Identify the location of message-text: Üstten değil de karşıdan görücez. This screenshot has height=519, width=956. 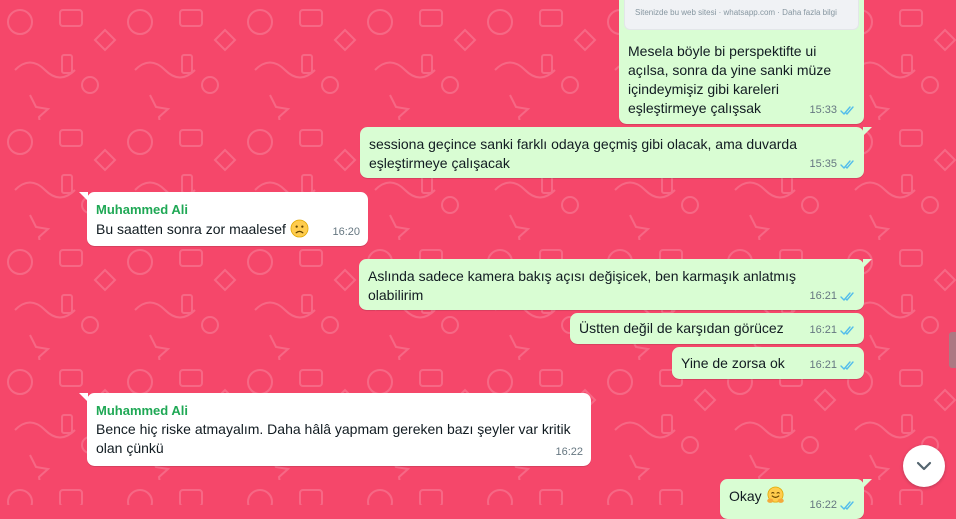
(681, 328).